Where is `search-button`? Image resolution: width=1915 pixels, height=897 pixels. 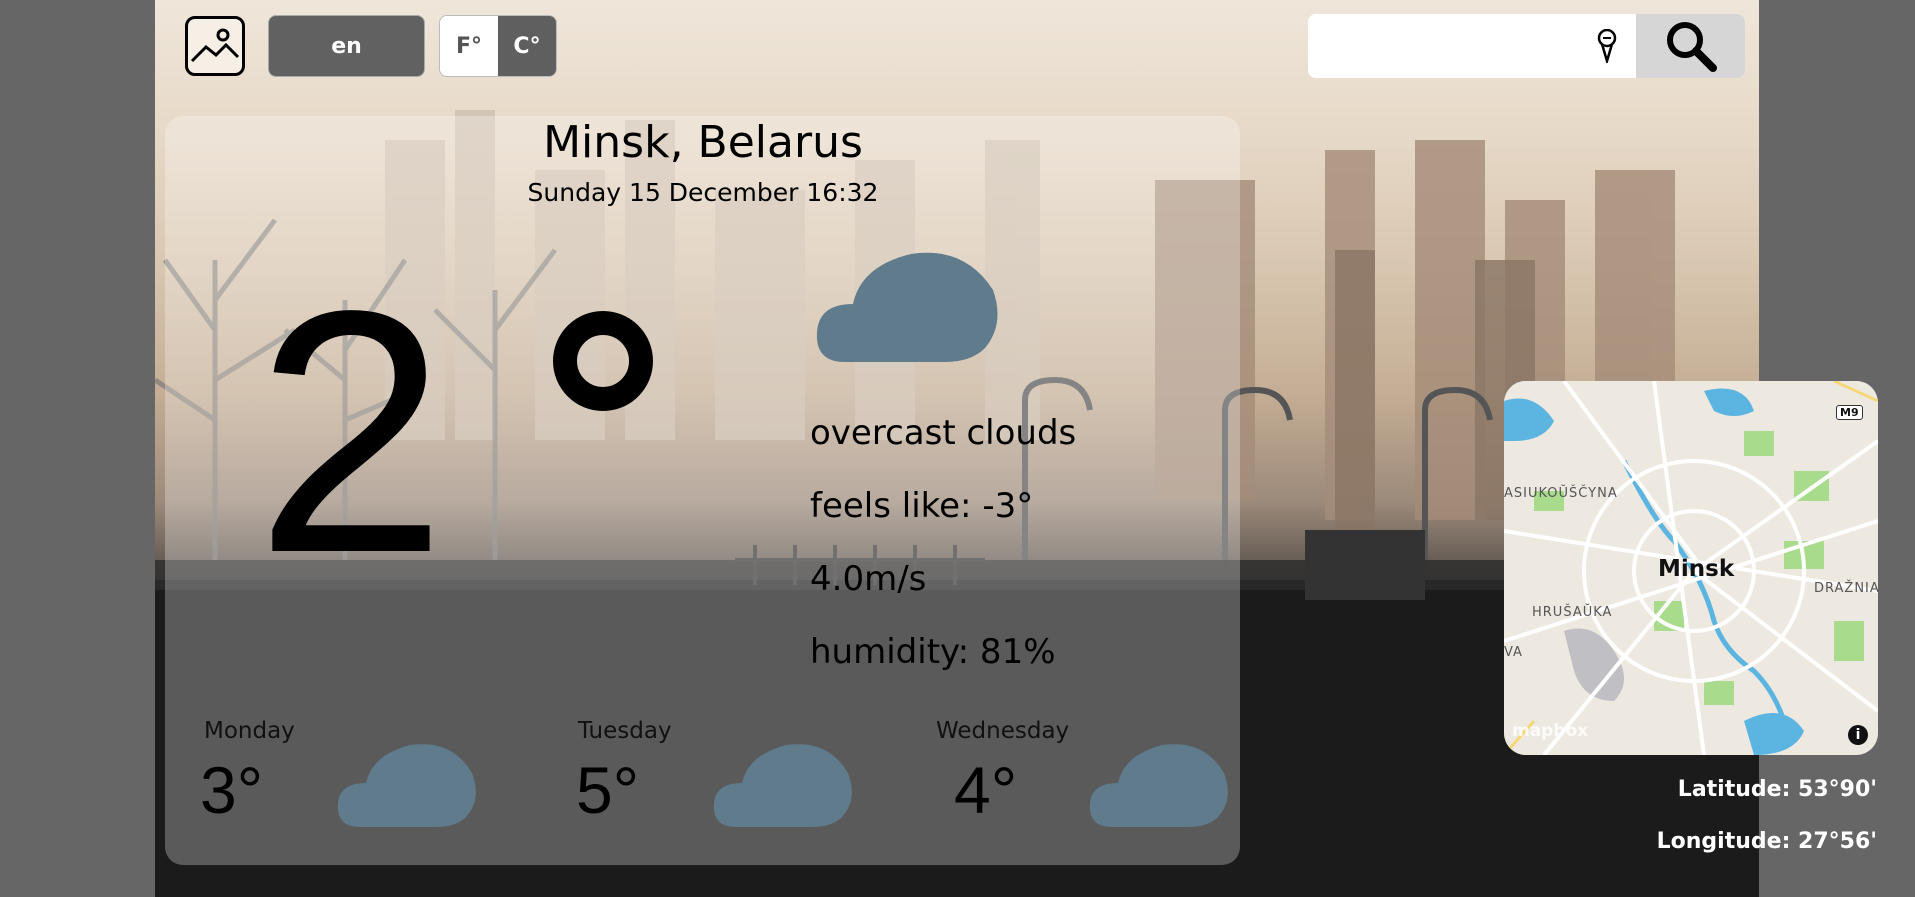
search-button is located at coordinates (1690, 46).